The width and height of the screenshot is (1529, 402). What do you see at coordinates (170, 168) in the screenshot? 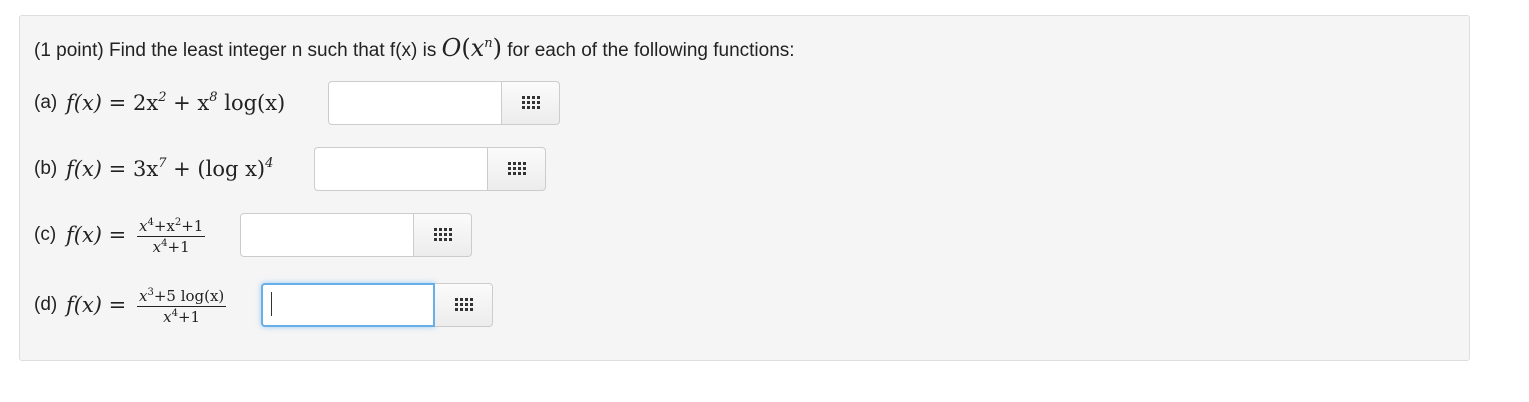
I see `part-b-formula: f(x) = 3x7 + (log x)4` at bounding box center [170, 168].